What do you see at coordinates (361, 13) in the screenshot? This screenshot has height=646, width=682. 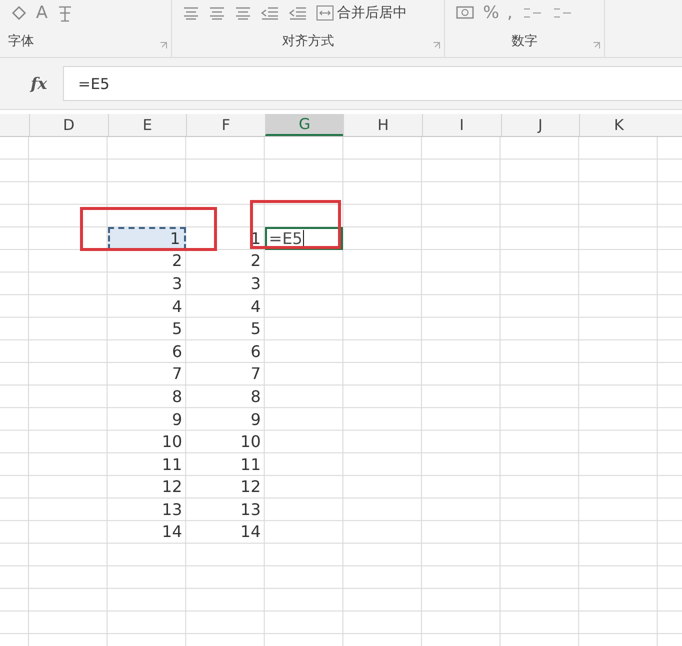 I see `merge-center-button: 合并后居中` at bounding box center [361, 13].